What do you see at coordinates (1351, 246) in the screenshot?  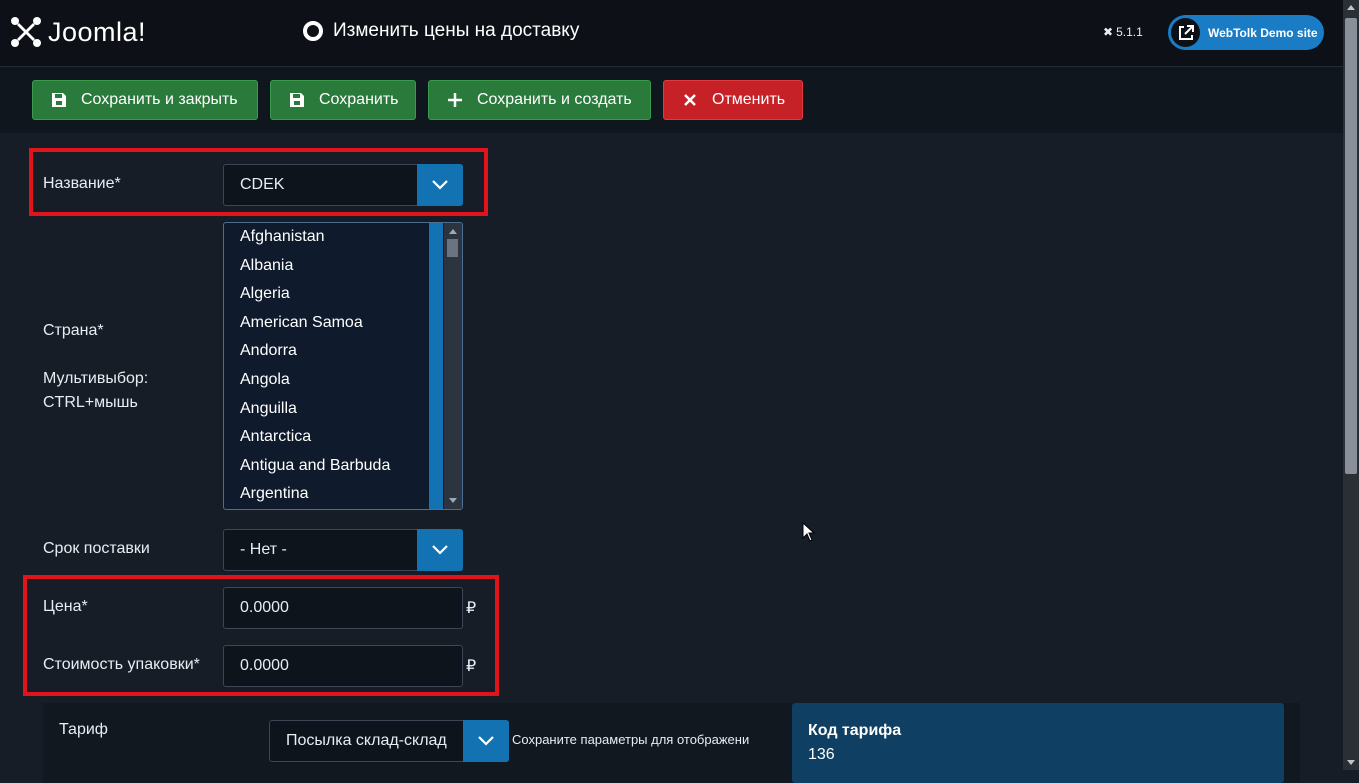 I see `page-scrollbar-thumb` at bounding box center [1351, 246].